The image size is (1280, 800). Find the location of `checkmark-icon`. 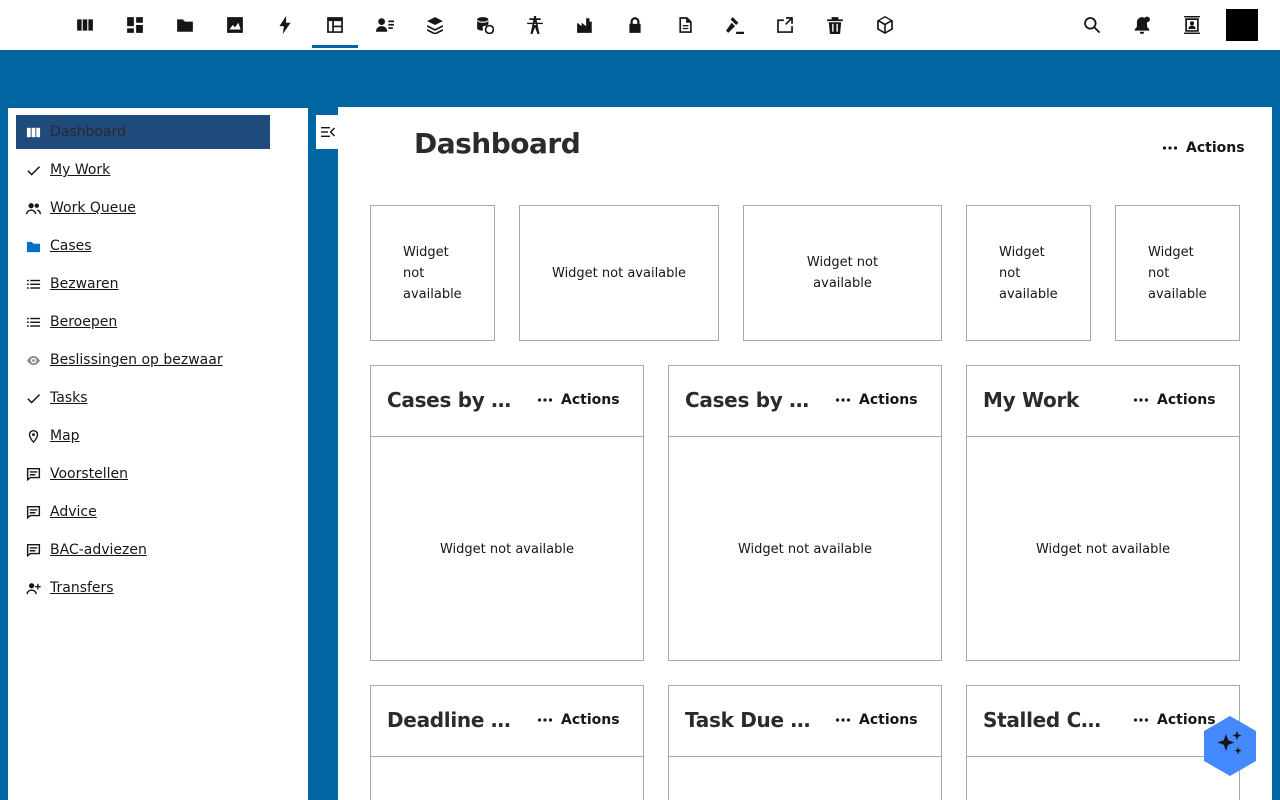

checkmark-icon is located at coordinates (33, 170).